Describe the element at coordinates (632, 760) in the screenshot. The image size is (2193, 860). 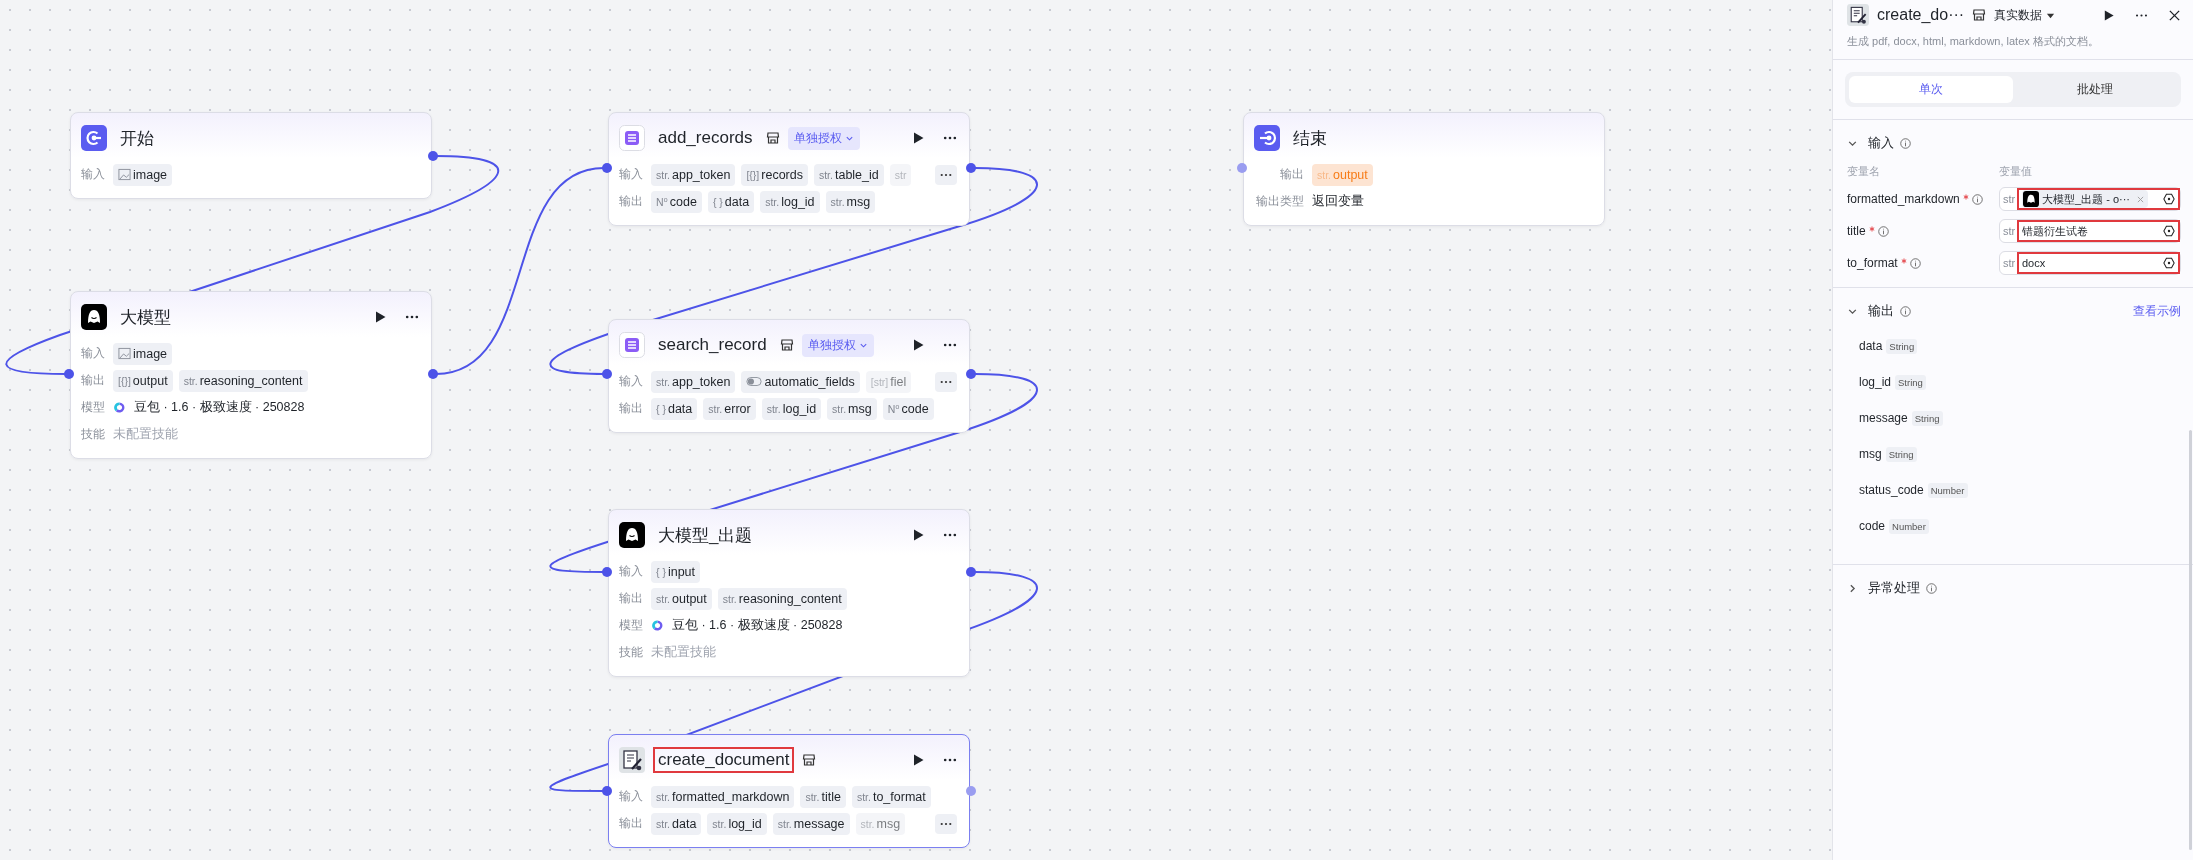
I see `document-icon` at that location.